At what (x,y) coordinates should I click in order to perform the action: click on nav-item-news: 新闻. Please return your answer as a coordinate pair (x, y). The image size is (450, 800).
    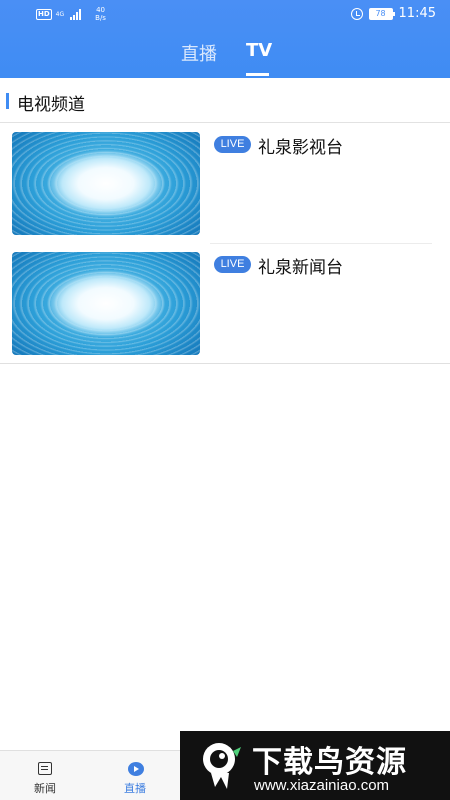
    Looking at the image, I should click on (45, 775).